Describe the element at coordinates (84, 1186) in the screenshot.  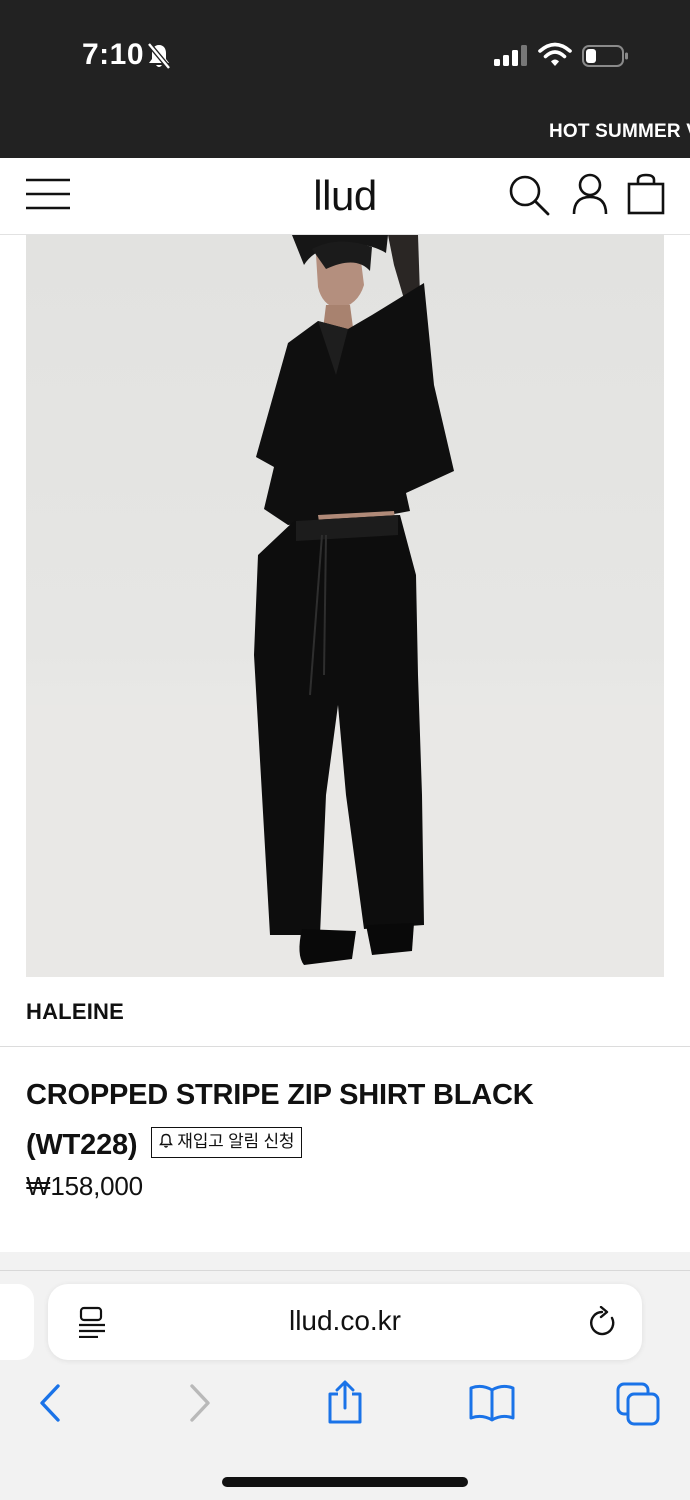
I see `product-price: ₩158,000` at that location.